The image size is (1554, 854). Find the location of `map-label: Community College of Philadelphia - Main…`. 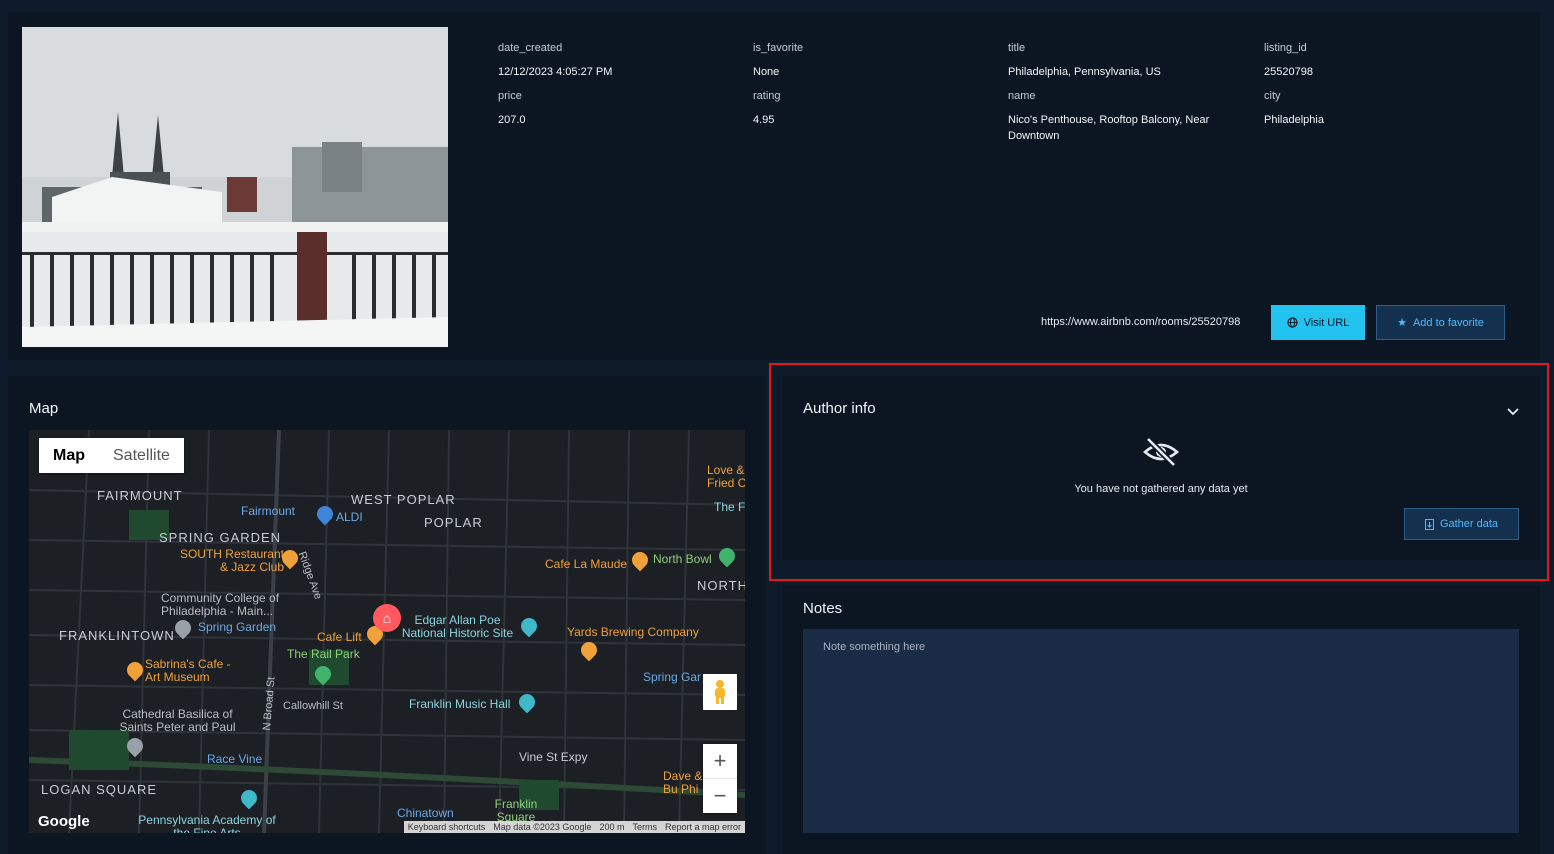

map-label: Community College of Philadelphia - Main… is located at coordinates (220, 604).